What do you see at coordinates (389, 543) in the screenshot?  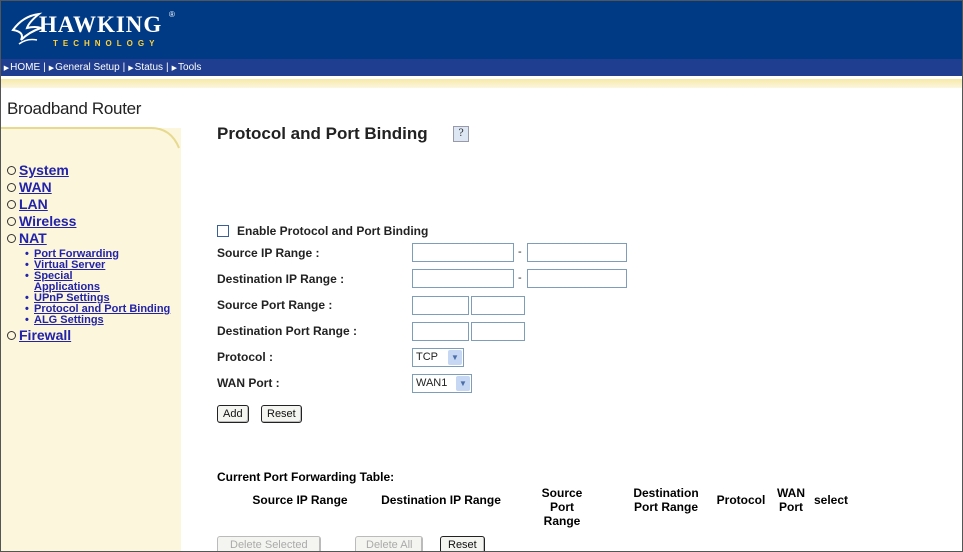 I see `delete-all-button: Delete All` at bounding box center [389, 543].